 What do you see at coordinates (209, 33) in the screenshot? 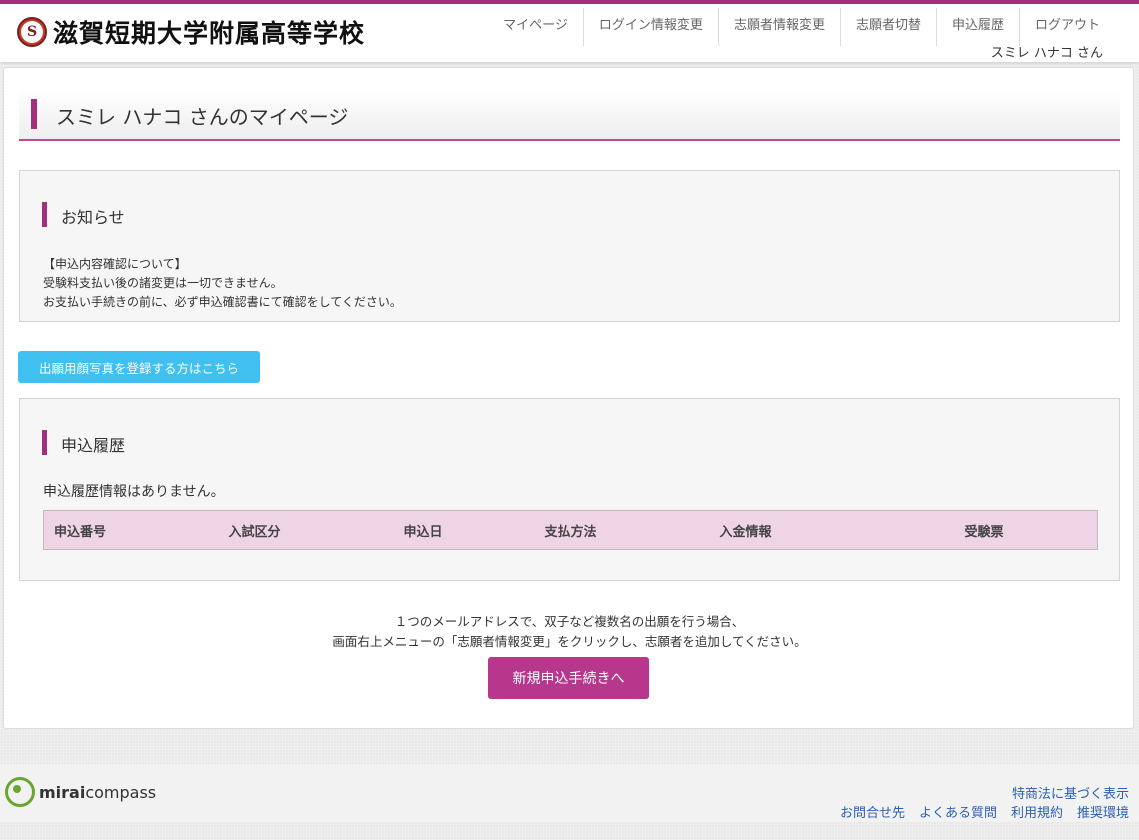
I see `school-name: 滋賀短期大学附属高等学校` at bounding box center [209, 33].